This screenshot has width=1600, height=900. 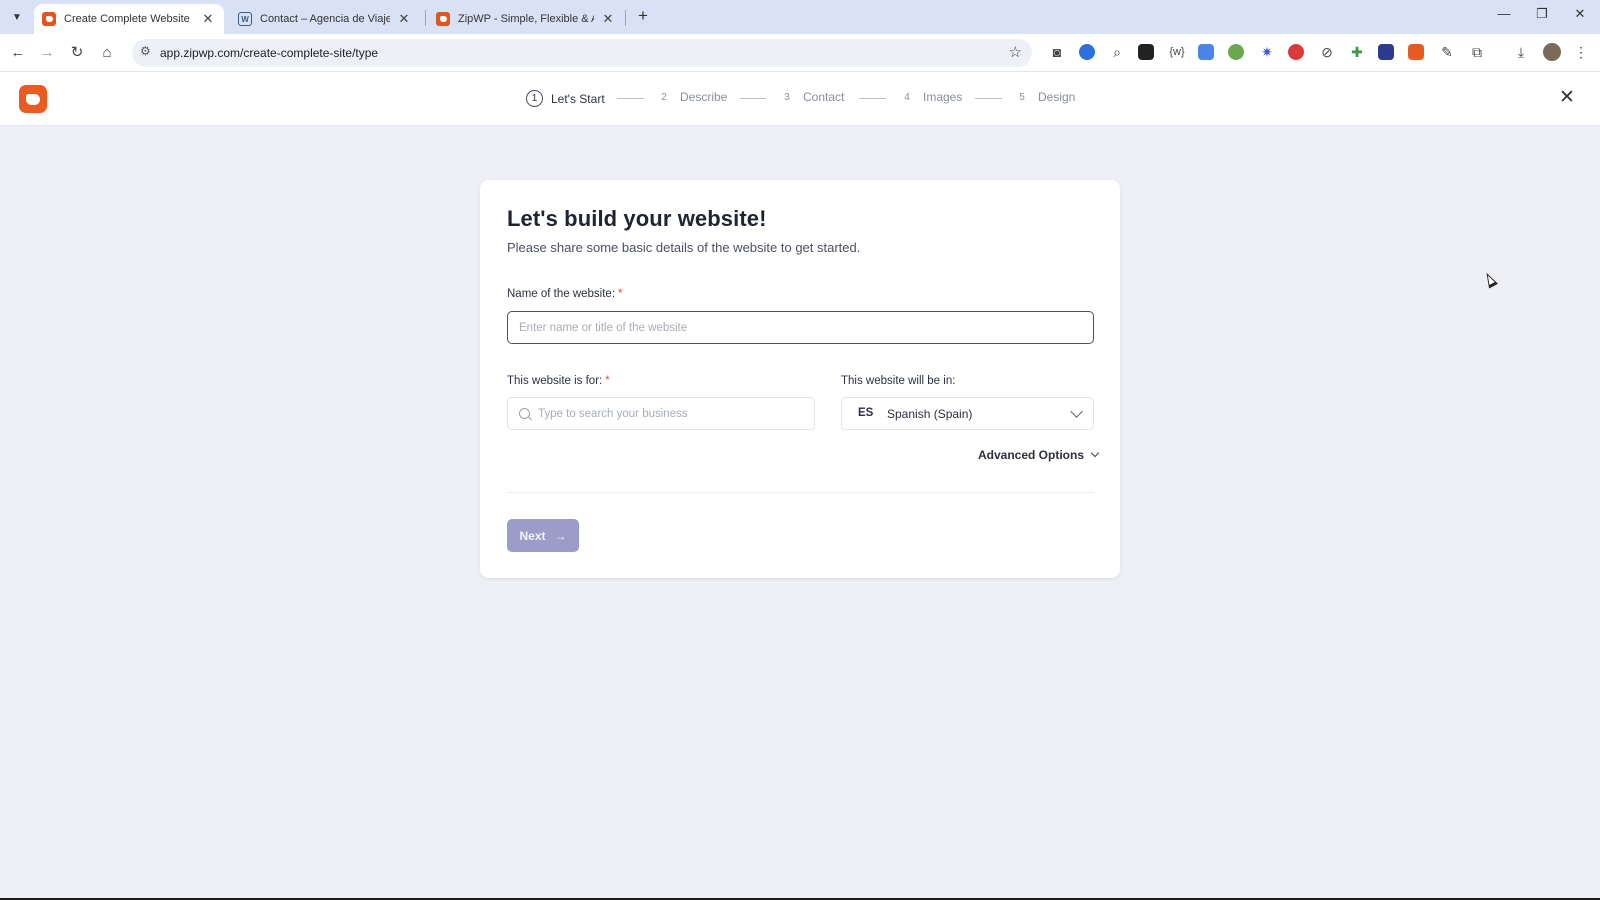 What do you see at coordinates (1416, 52) in the screenshot?
I see `zipwp-extension-icon` at bounding box center [1416, 52].